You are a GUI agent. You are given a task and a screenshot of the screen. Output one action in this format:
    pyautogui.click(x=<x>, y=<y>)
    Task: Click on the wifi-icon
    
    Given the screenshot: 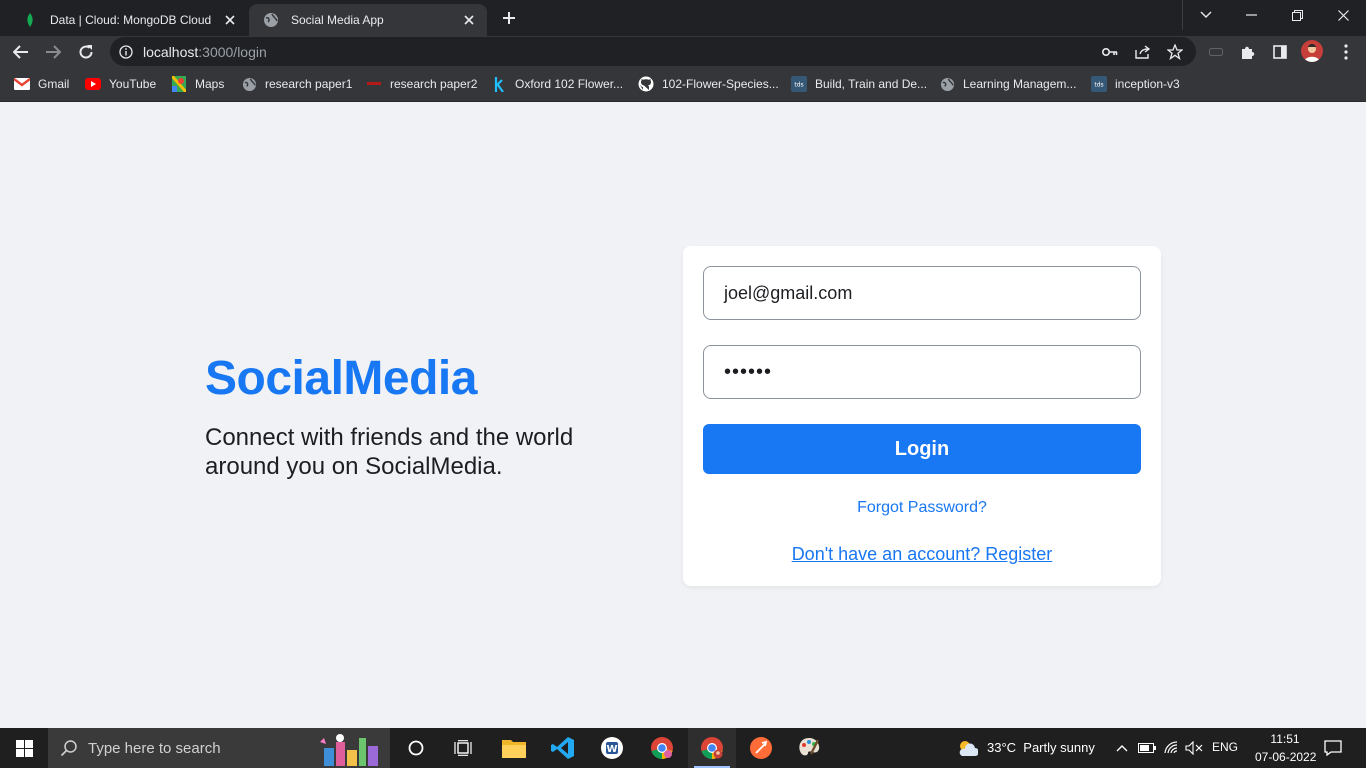 What is the action you would take?
    pyautogui.click(x=1172, y=748)
    